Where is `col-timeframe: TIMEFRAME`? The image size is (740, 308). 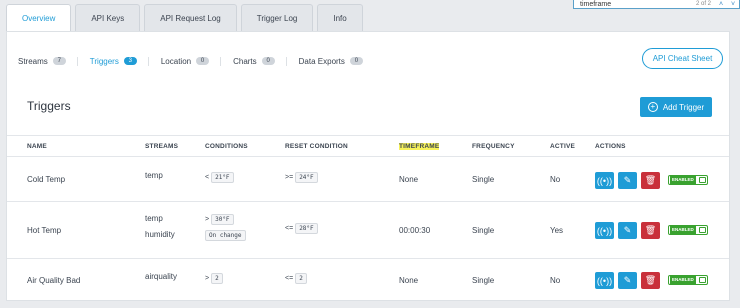
col-timeframe: TIMEFRAME is located at coordinates (419, 146).